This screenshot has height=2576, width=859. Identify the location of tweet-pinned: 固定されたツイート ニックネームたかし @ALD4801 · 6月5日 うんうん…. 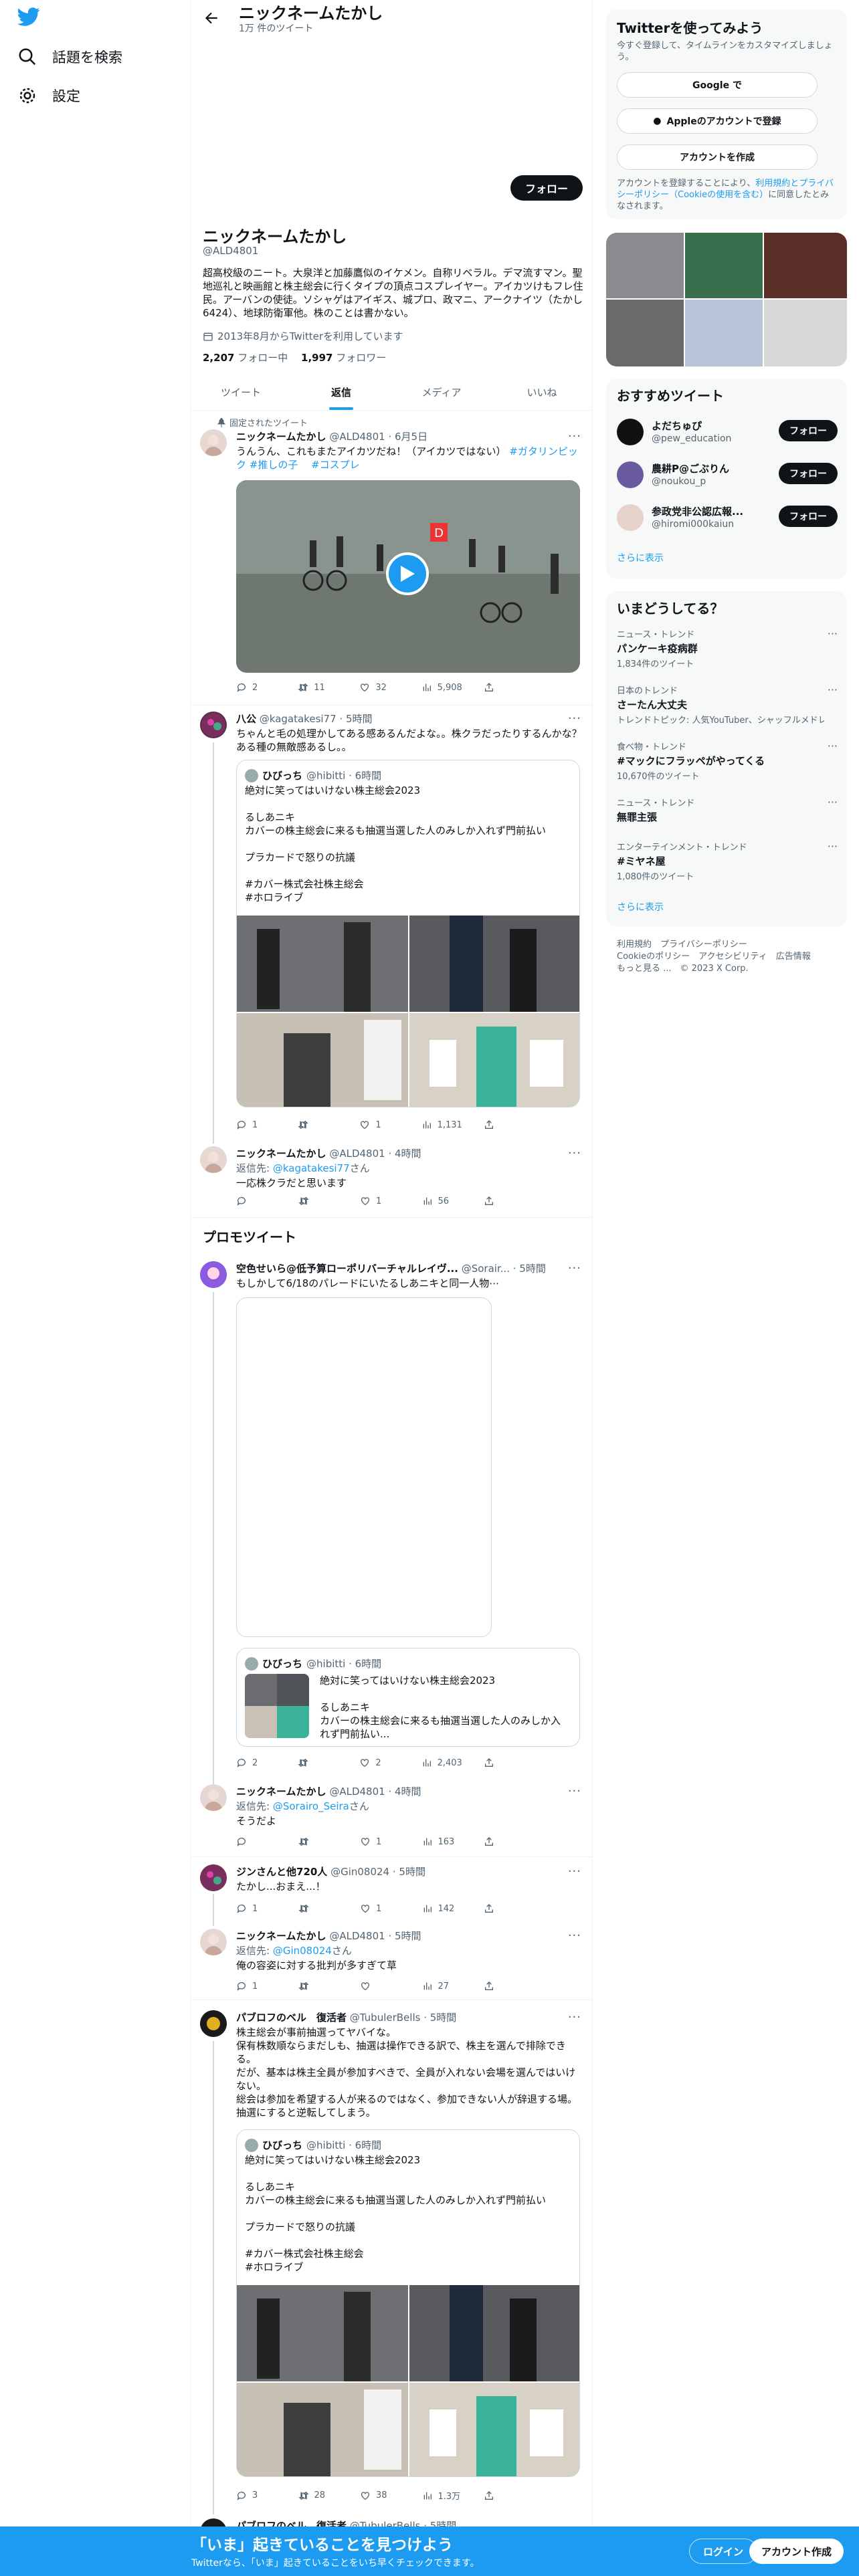
(391, 560).